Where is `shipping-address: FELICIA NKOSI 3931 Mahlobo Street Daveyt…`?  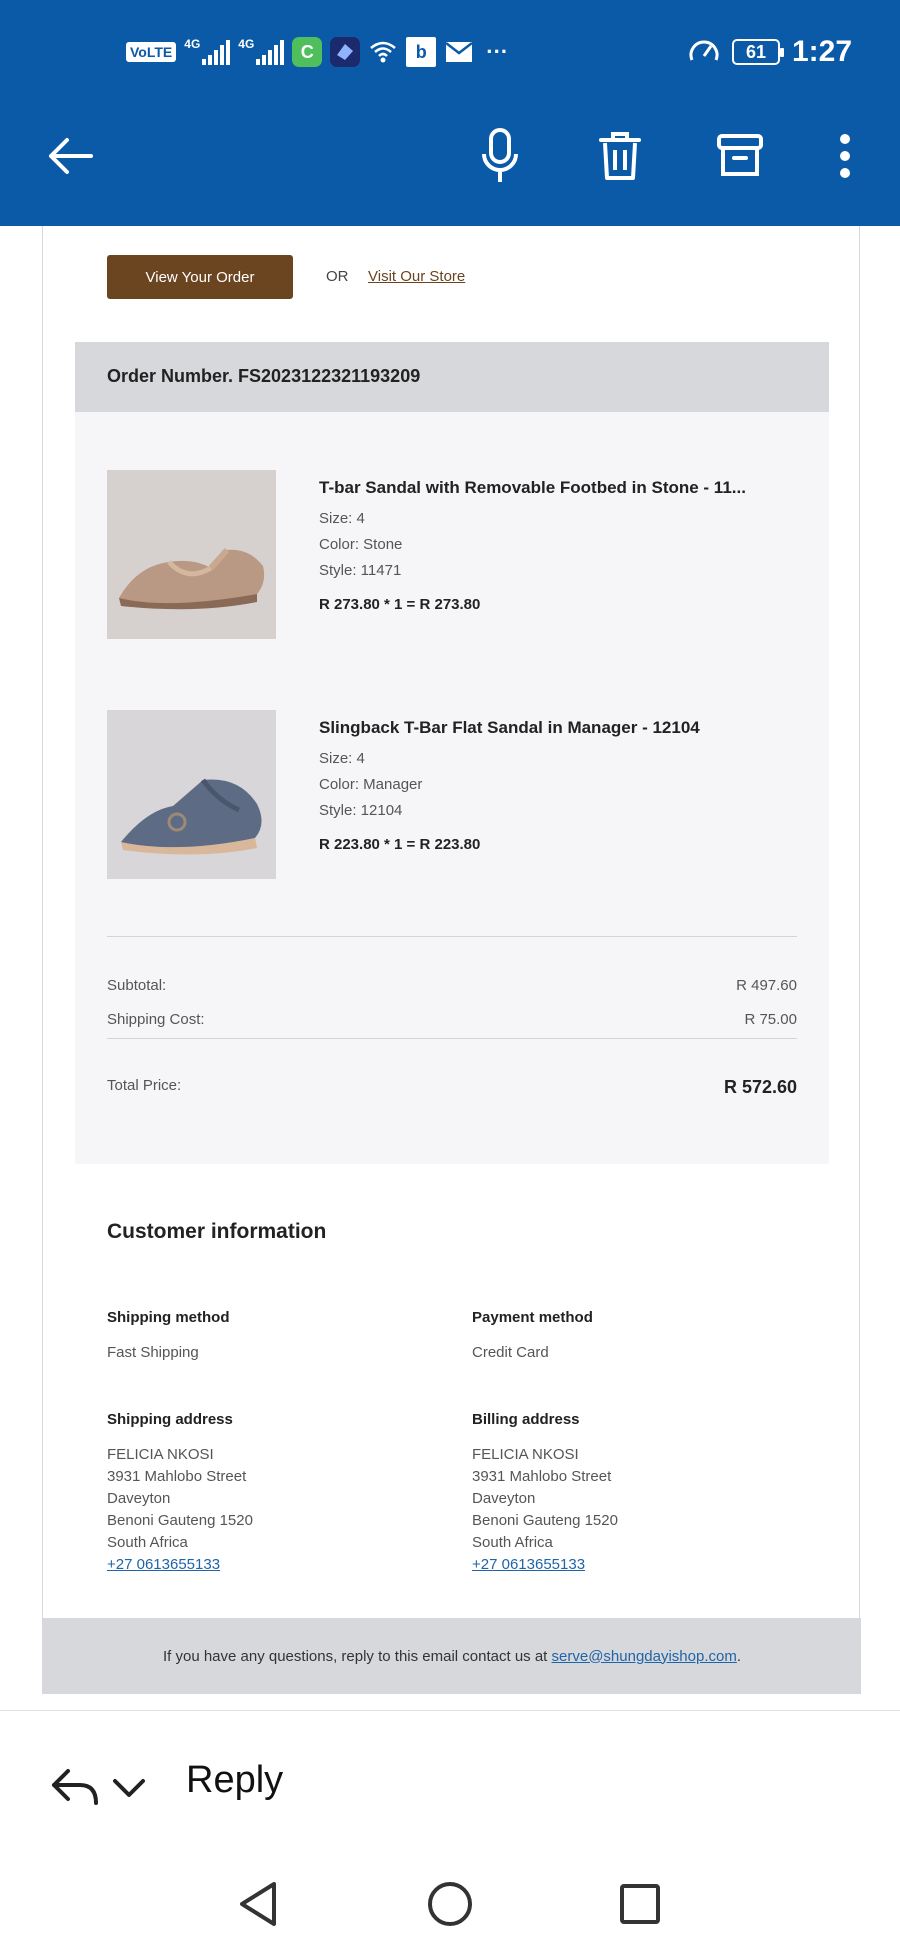 shipping-address: FELICIA NKOSI 3931 Mahlobo Street Daveyt… is located at coordinates (180, 1510).